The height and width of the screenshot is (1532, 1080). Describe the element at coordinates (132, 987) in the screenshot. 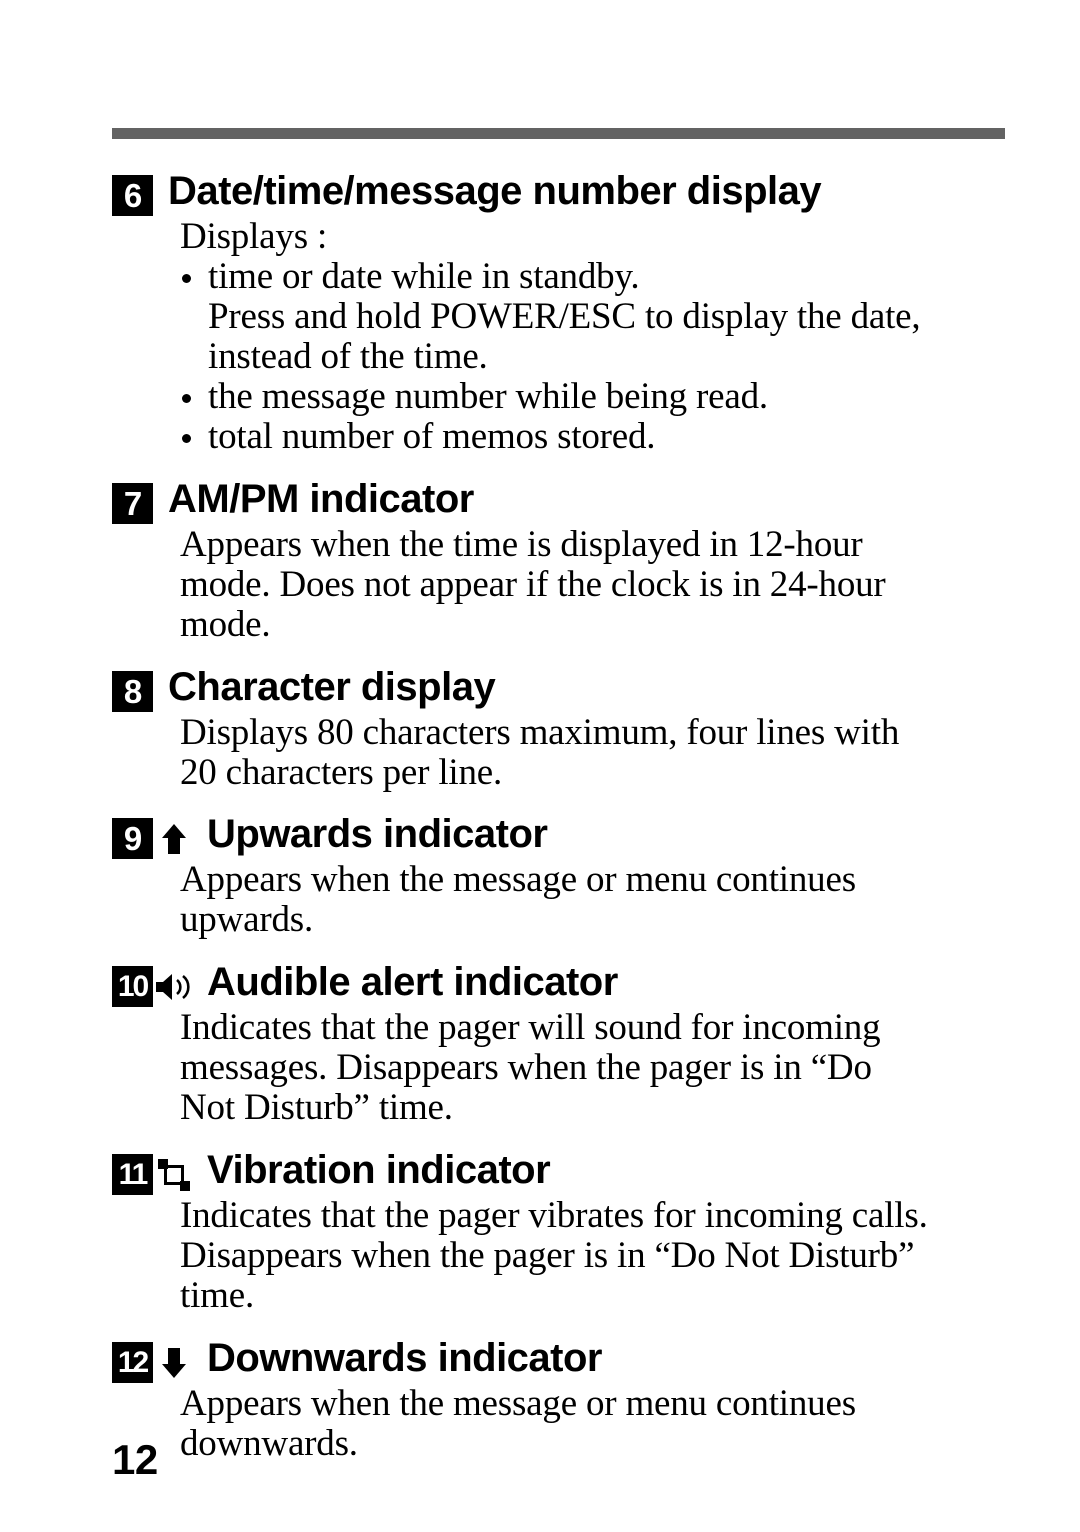

I see `section-number-badge: 10` at that location.